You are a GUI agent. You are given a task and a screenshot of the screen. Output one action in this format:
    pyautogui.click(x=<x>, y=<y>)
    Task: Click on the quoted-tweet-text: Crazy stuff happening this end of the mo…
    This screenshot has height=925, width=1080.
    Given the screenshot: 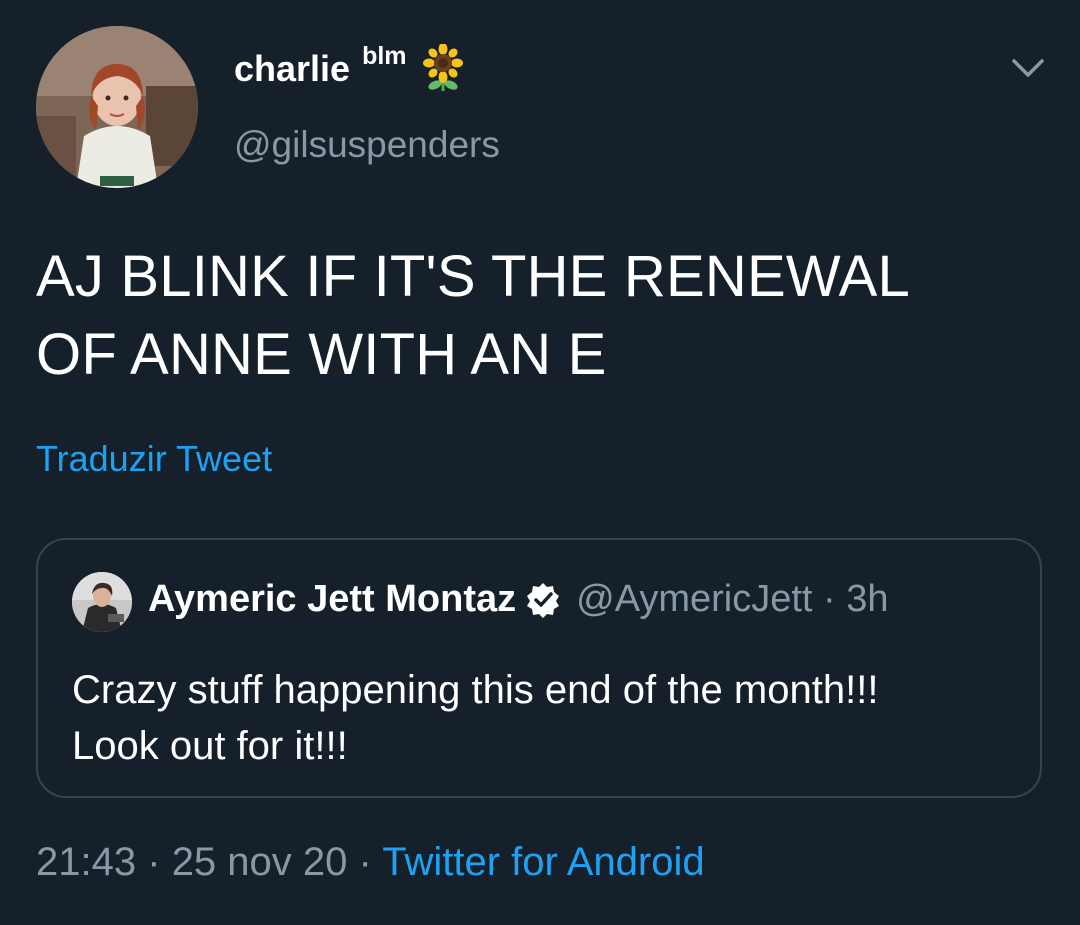 What is the action you would take?
    pyautogui.click(x=475, y=718)
    